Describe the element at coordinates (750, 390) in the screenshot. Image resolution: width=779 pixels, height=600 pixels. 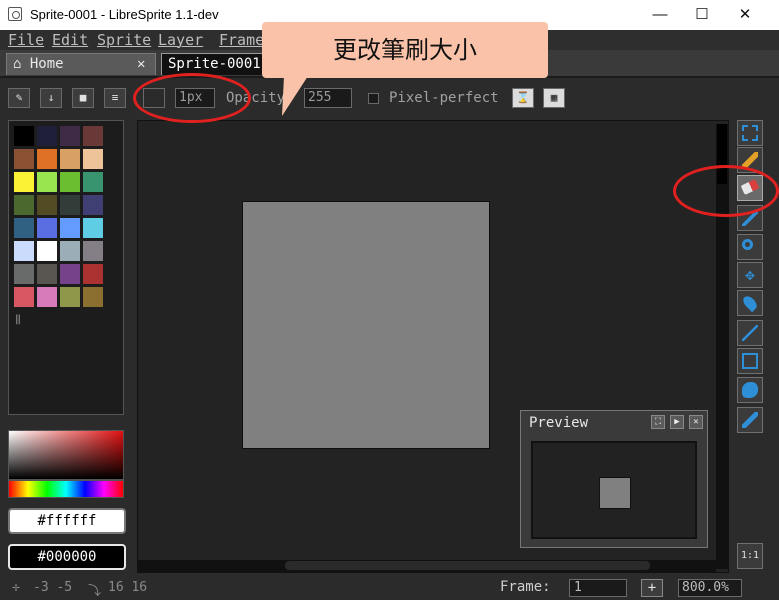
I see `lasso-tool-button` at that location.